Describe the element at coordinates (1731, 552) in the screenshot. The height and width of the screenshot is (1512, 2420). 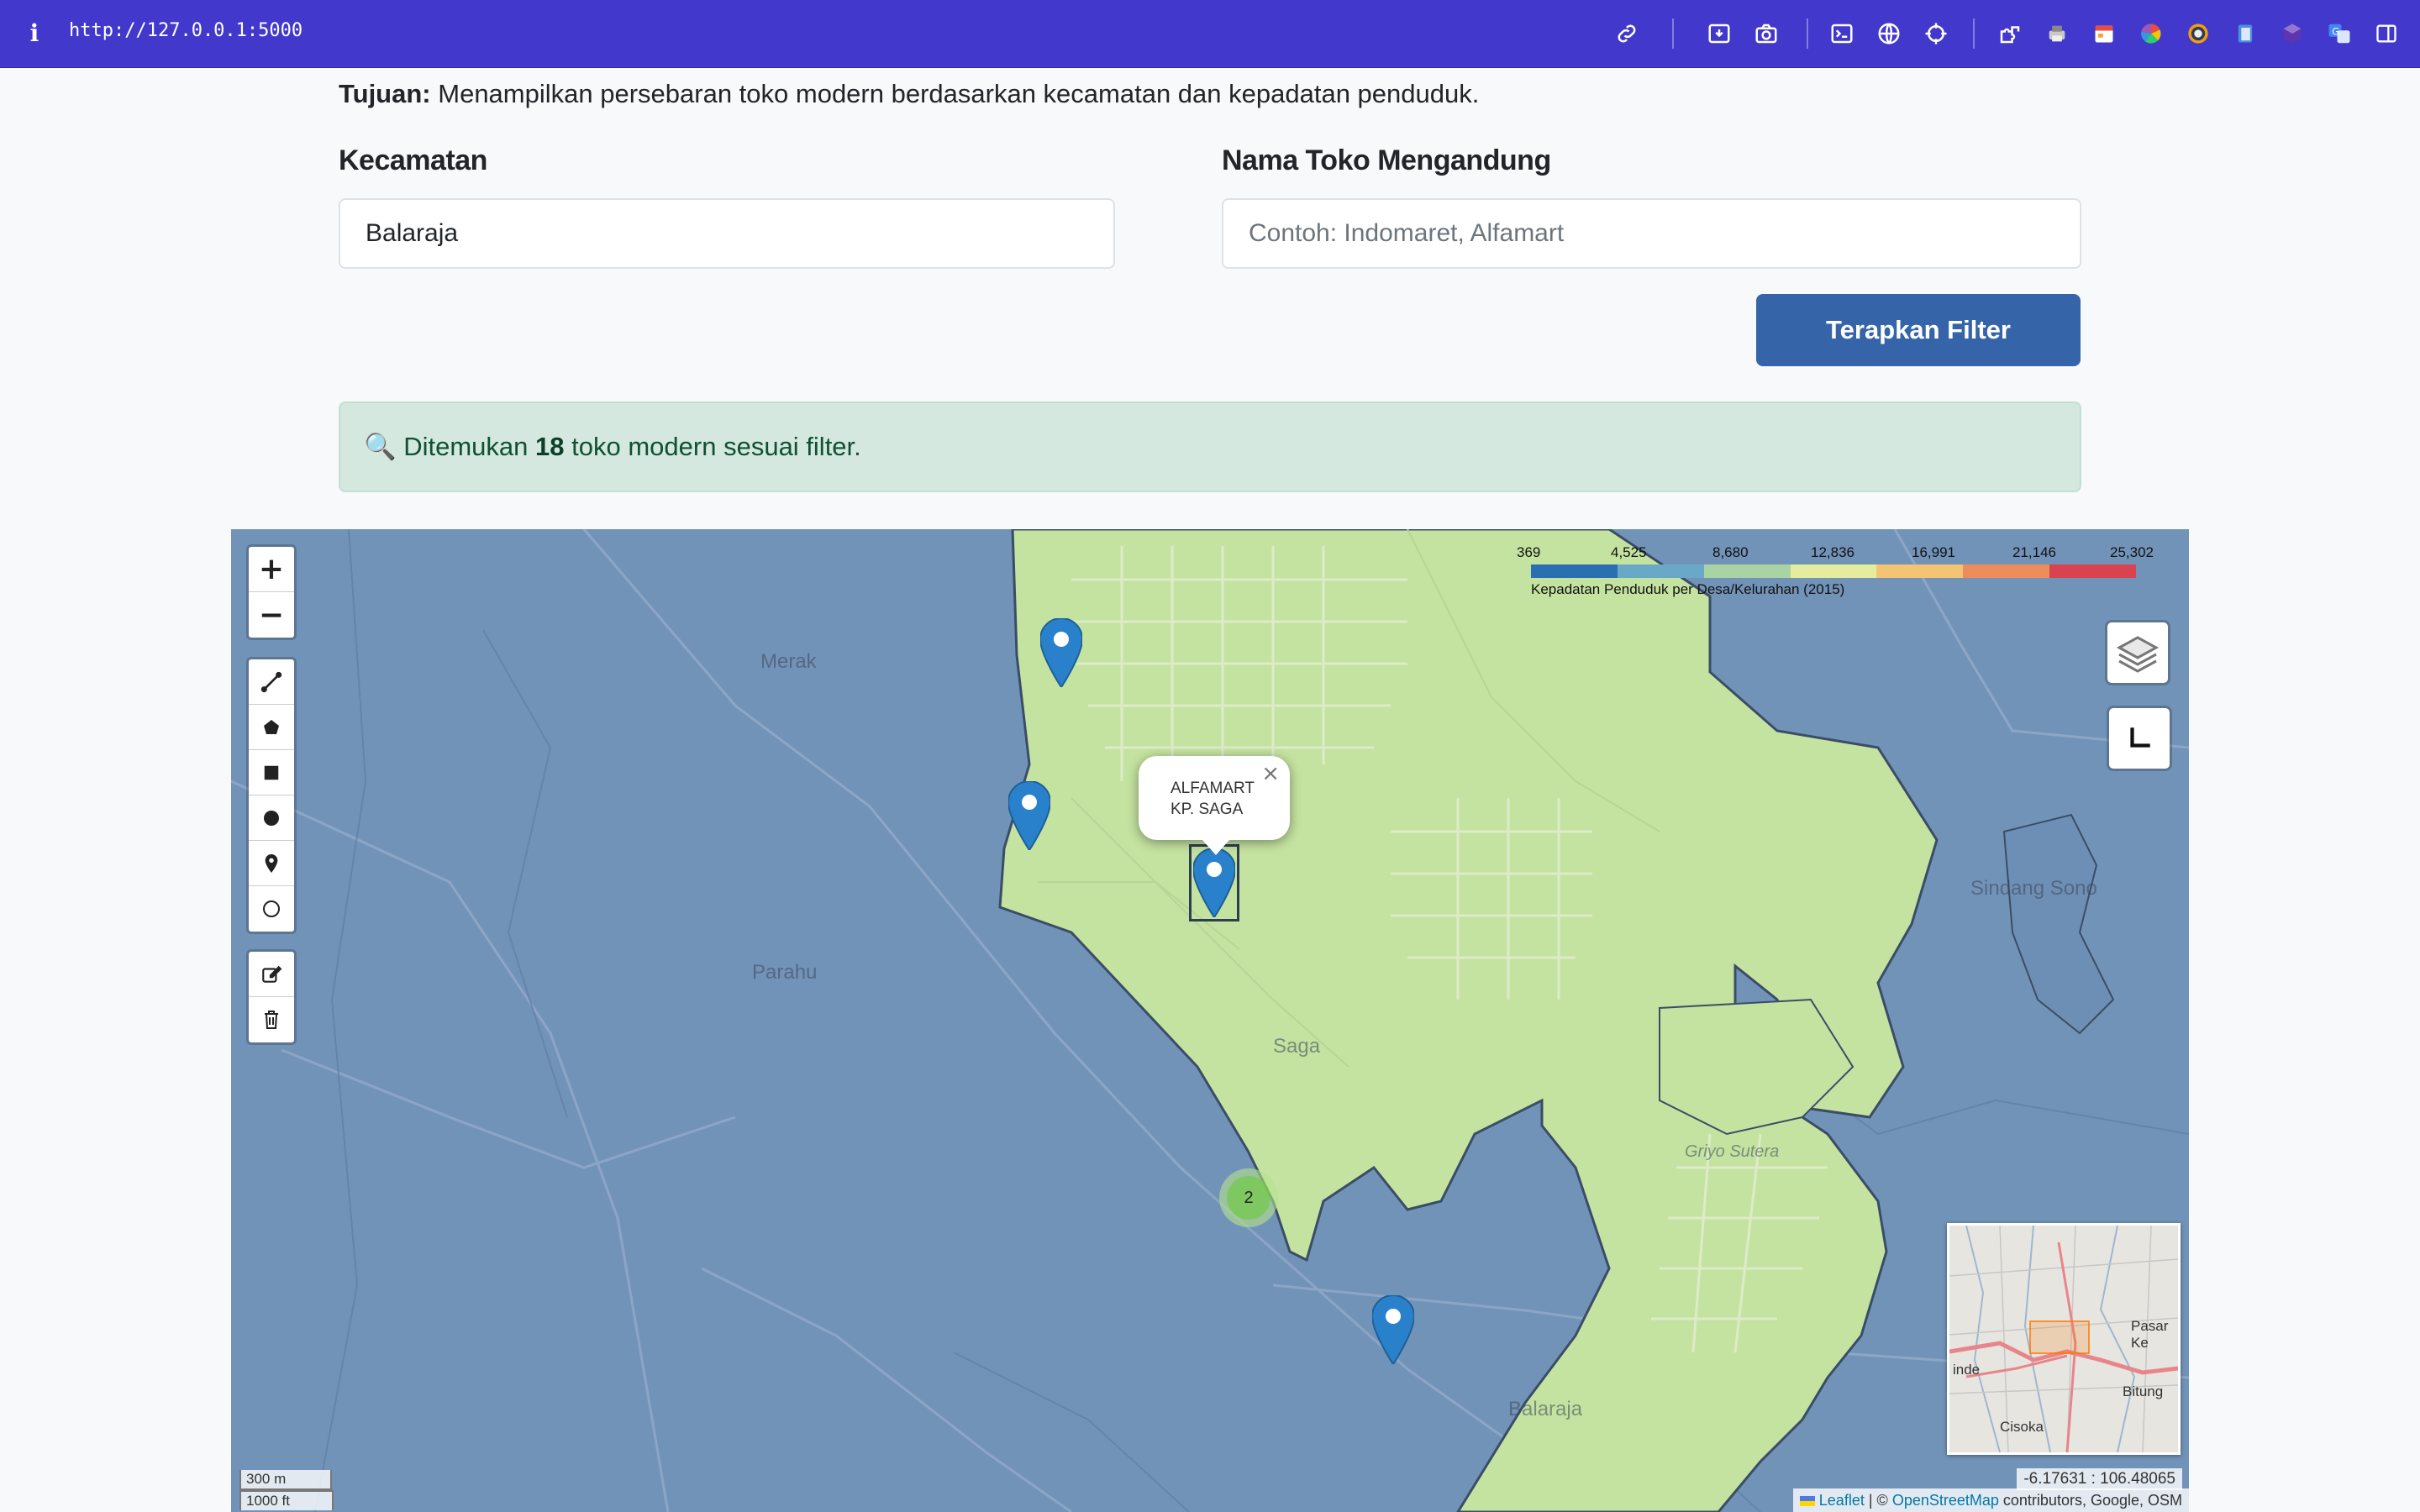
I see `legend-tick: 8,680` at that location.